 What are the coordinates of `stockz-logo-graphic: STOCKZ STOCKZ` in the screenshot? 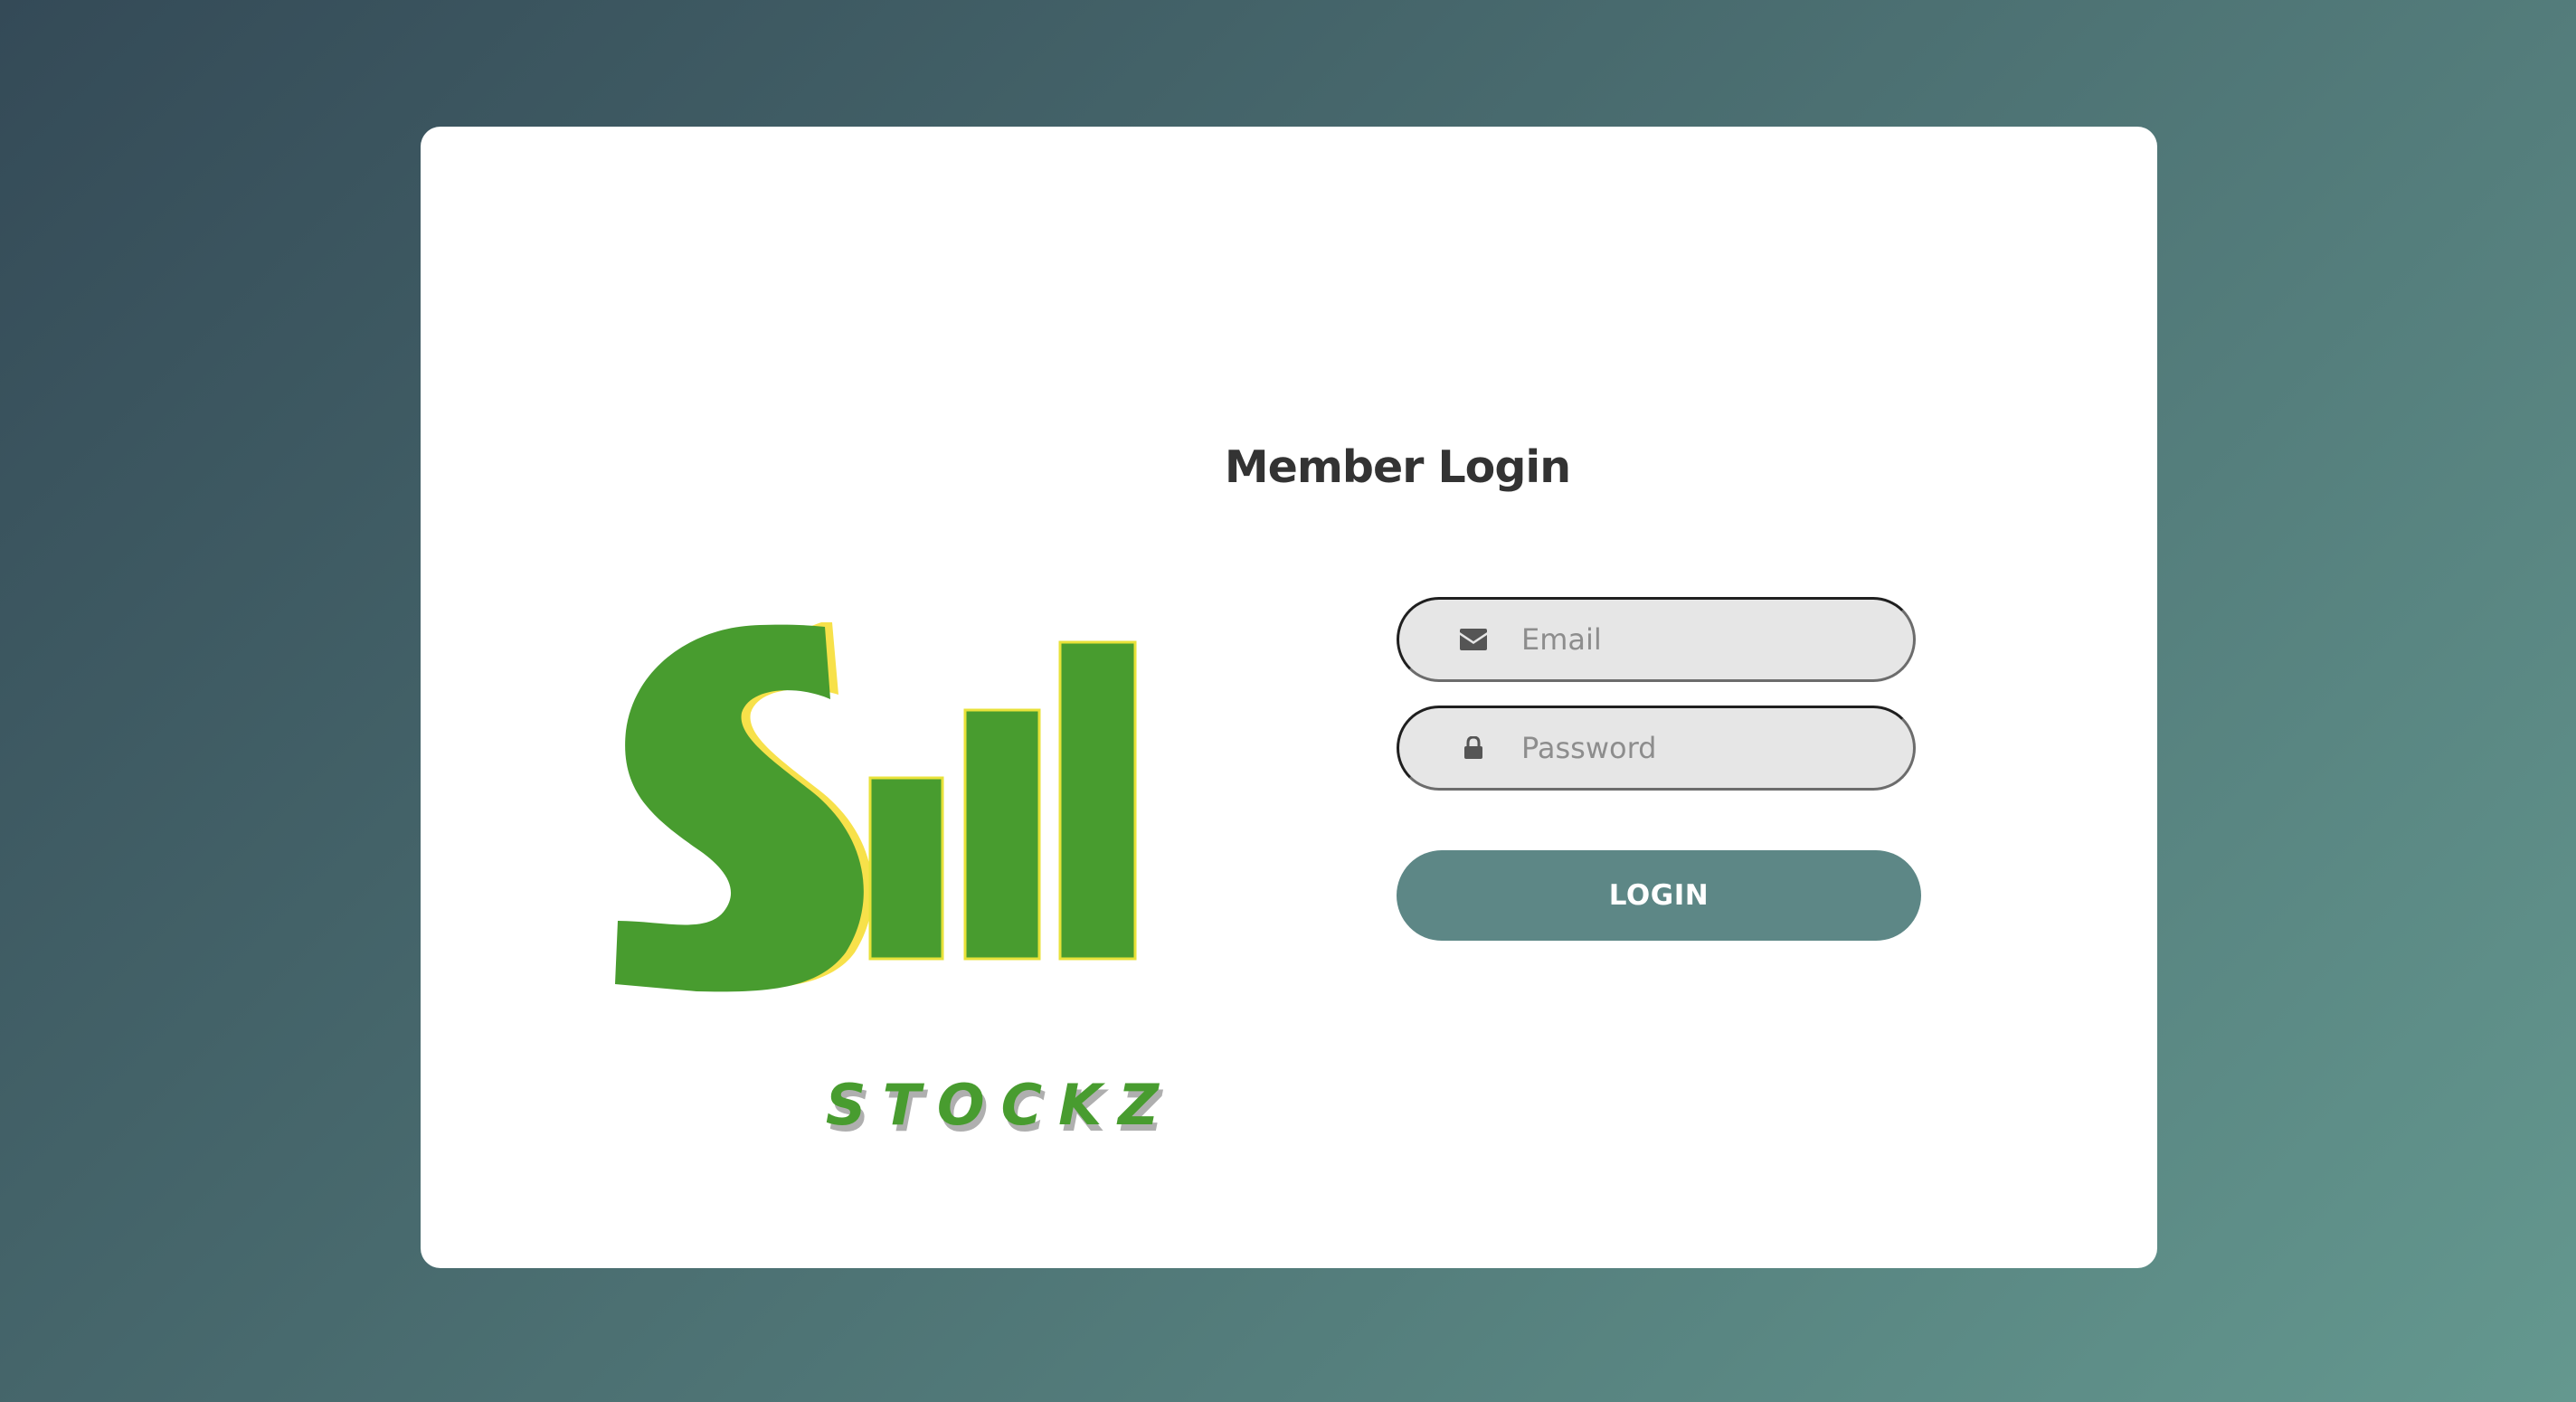 It's located at (895, 883).